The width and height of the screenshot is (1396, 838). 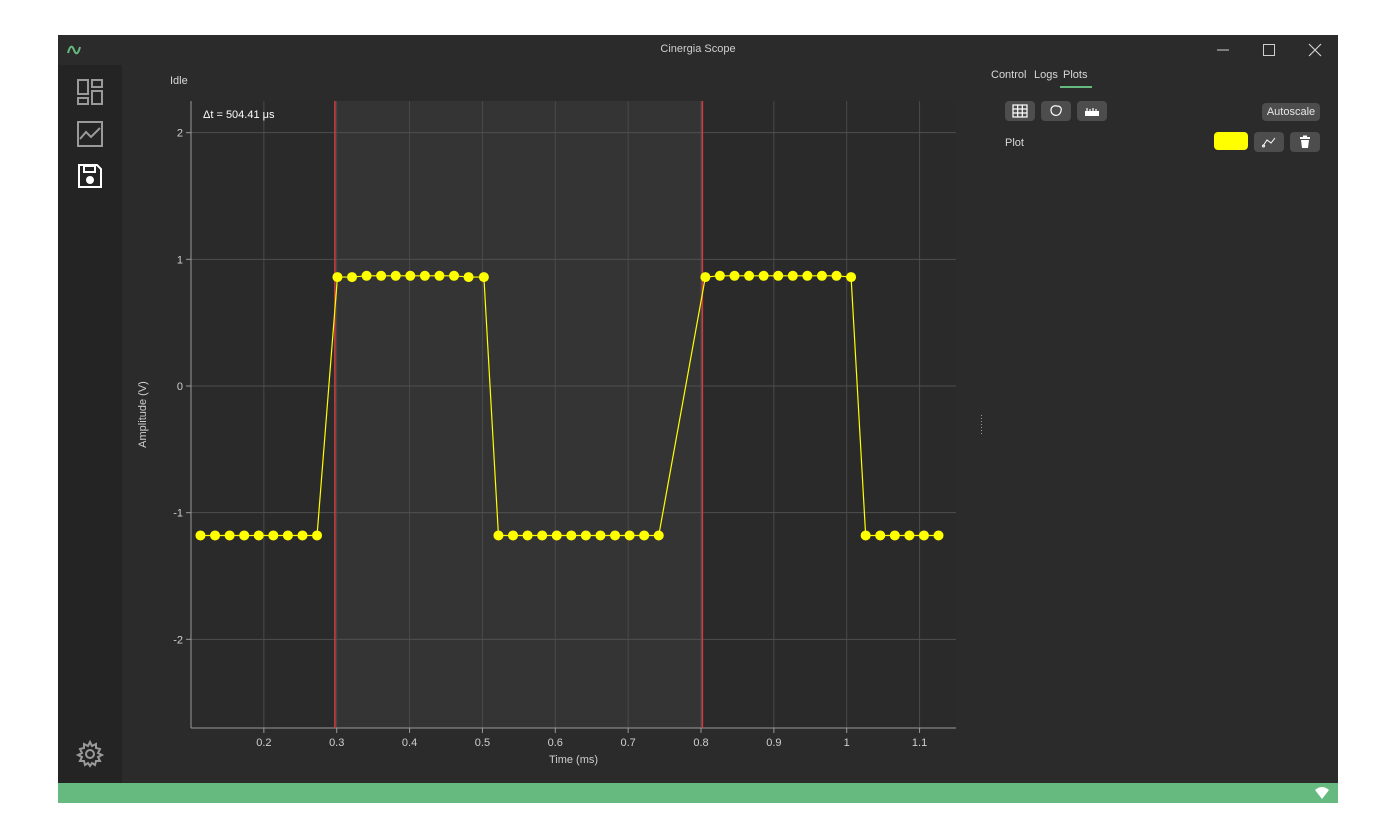 I want to click on grid-toggle-button, so click(x=1020, y=111).